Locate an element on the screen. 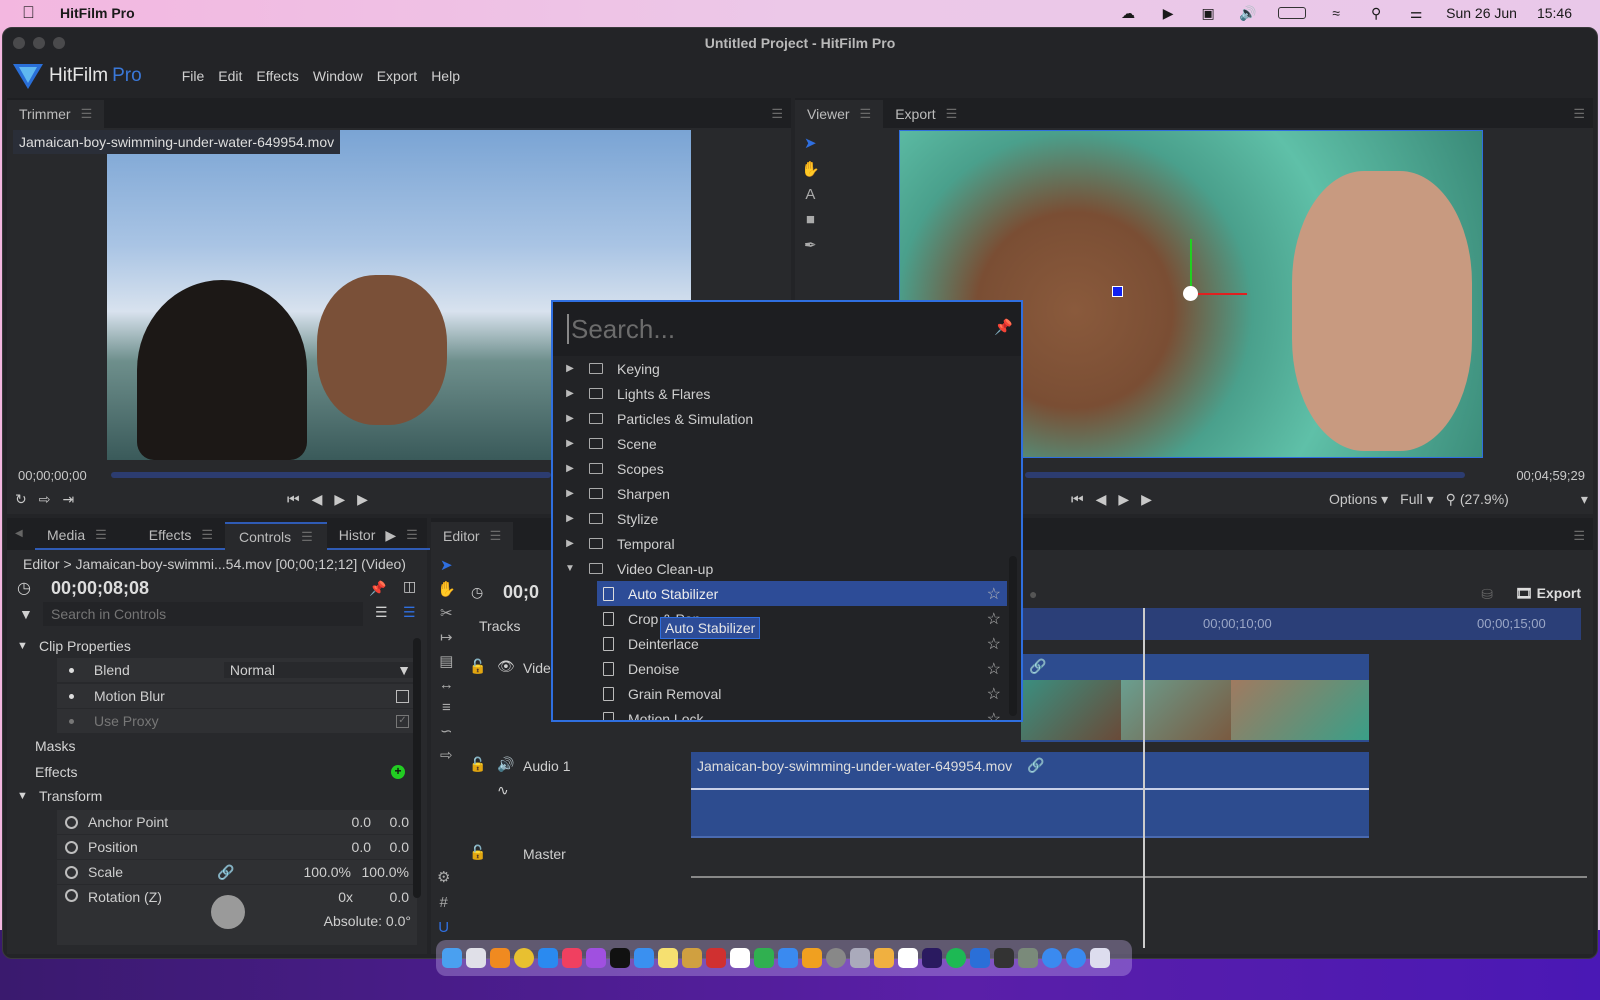 This screenshot has height=1000, width=1600. proxyman-icon is located at coordinates (860, 958).